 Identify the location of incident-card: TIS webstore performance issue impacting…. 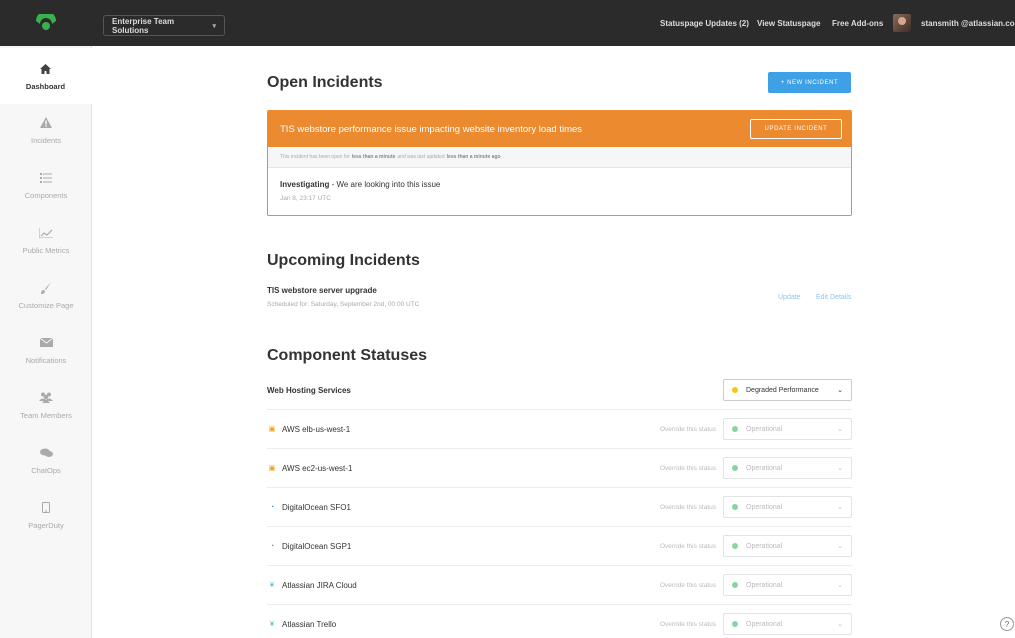
(559, 163).